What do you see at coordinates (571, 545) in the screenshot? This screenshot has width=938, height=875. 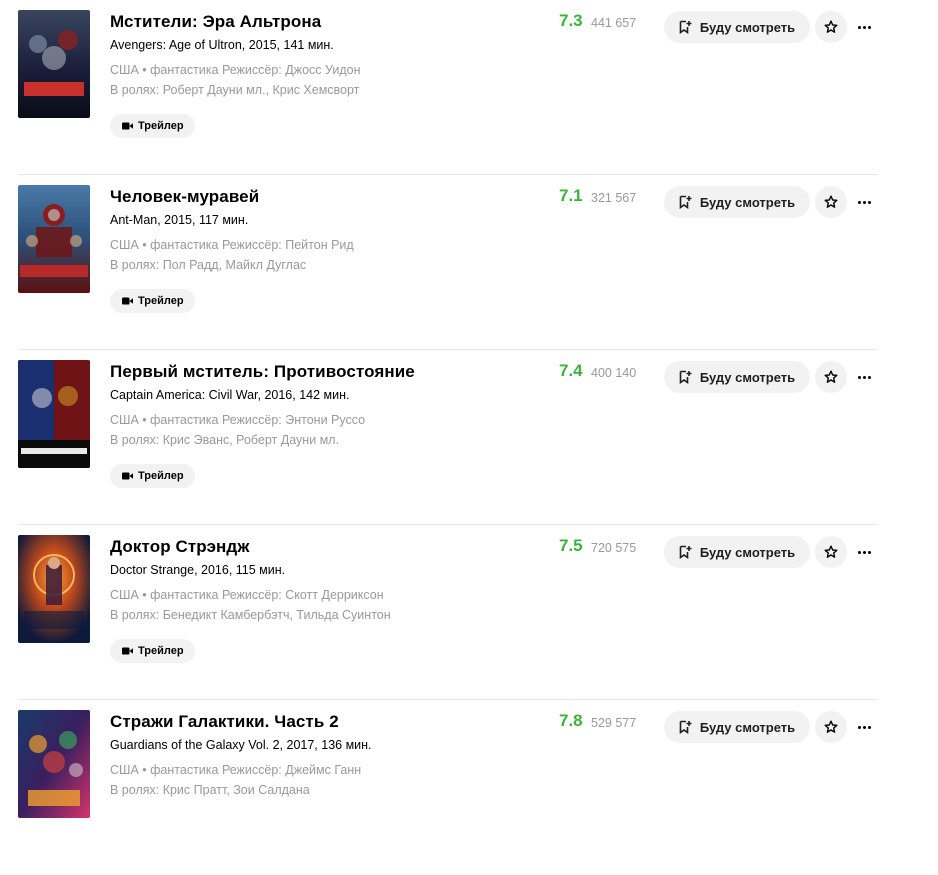 I see `film-rating: 7.5` at bounding box center [571, 545].